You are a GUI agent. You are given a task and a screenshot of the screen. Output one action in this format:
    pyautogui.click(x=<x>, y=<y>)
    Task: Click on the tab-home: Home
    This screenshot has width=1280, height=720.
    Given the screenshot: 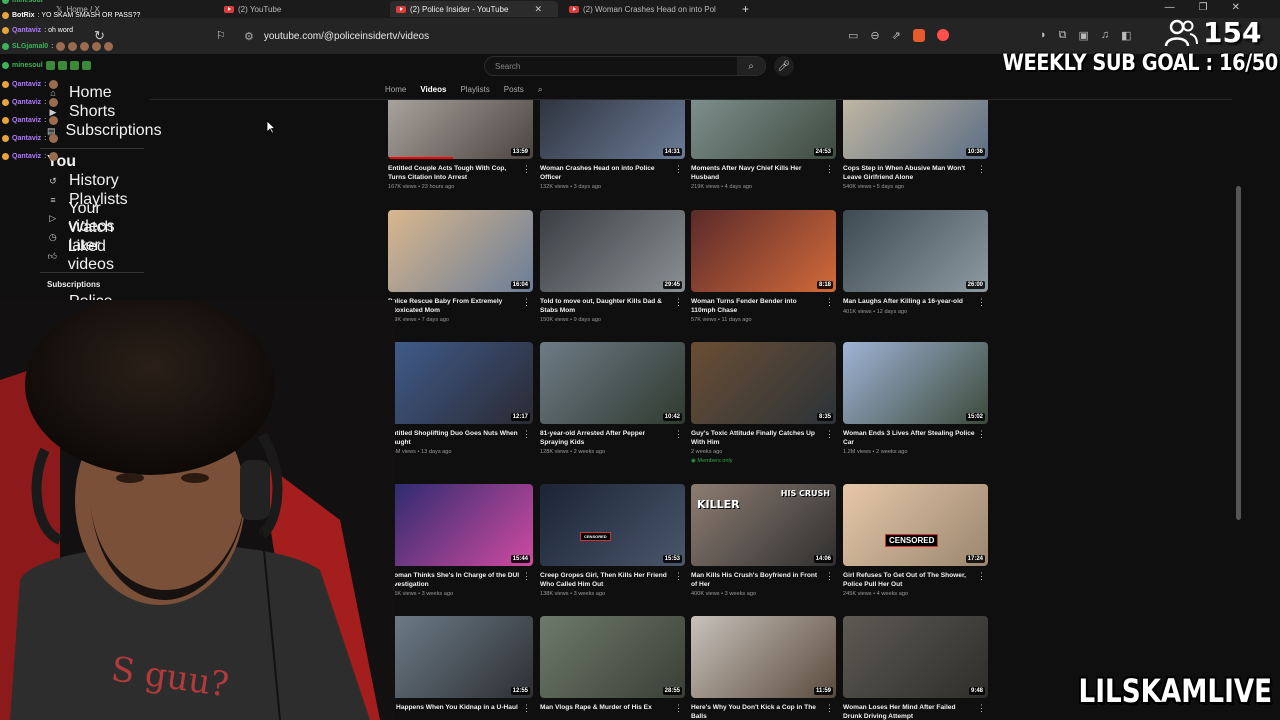 What is the action you would take?
    pyautogui.click(x=395, y=89)
    